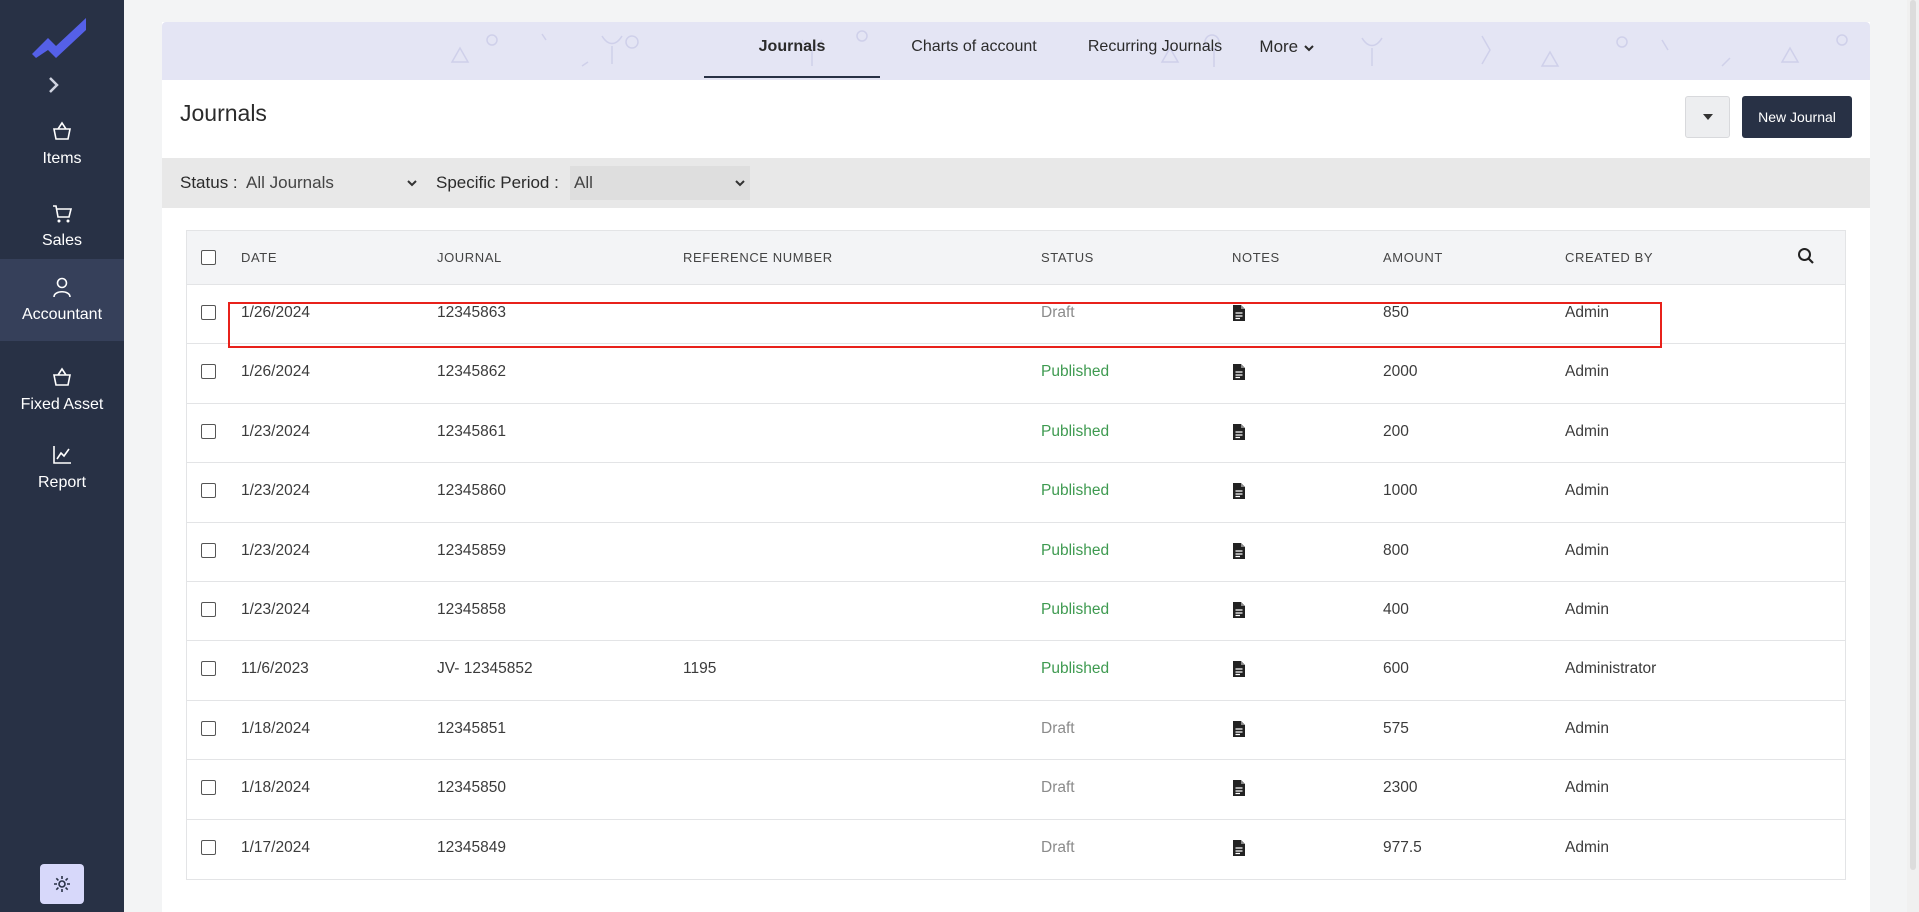 The height and width of the screenshot is (912, 1919). Describe the element at coordinates (1400, 788) in the screenshot. I see `cell-amount: 2300` at that location.